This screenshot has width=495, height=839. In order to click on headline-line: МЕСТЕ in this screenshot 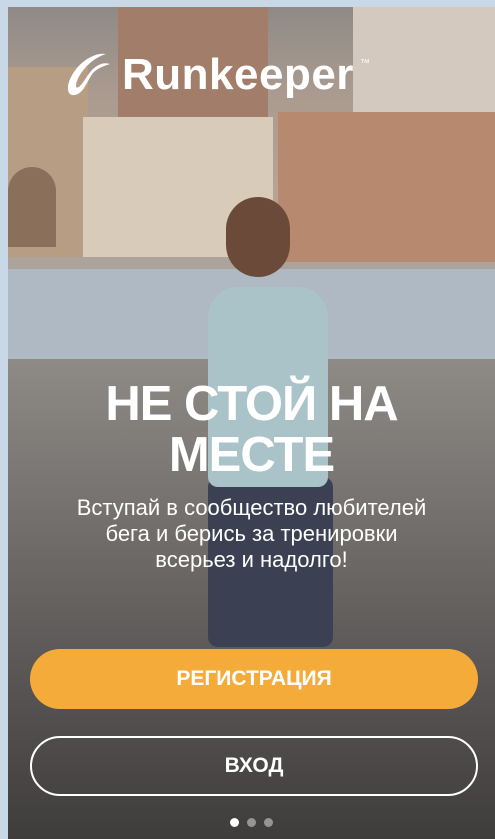, I will do `click(251, 455)`.